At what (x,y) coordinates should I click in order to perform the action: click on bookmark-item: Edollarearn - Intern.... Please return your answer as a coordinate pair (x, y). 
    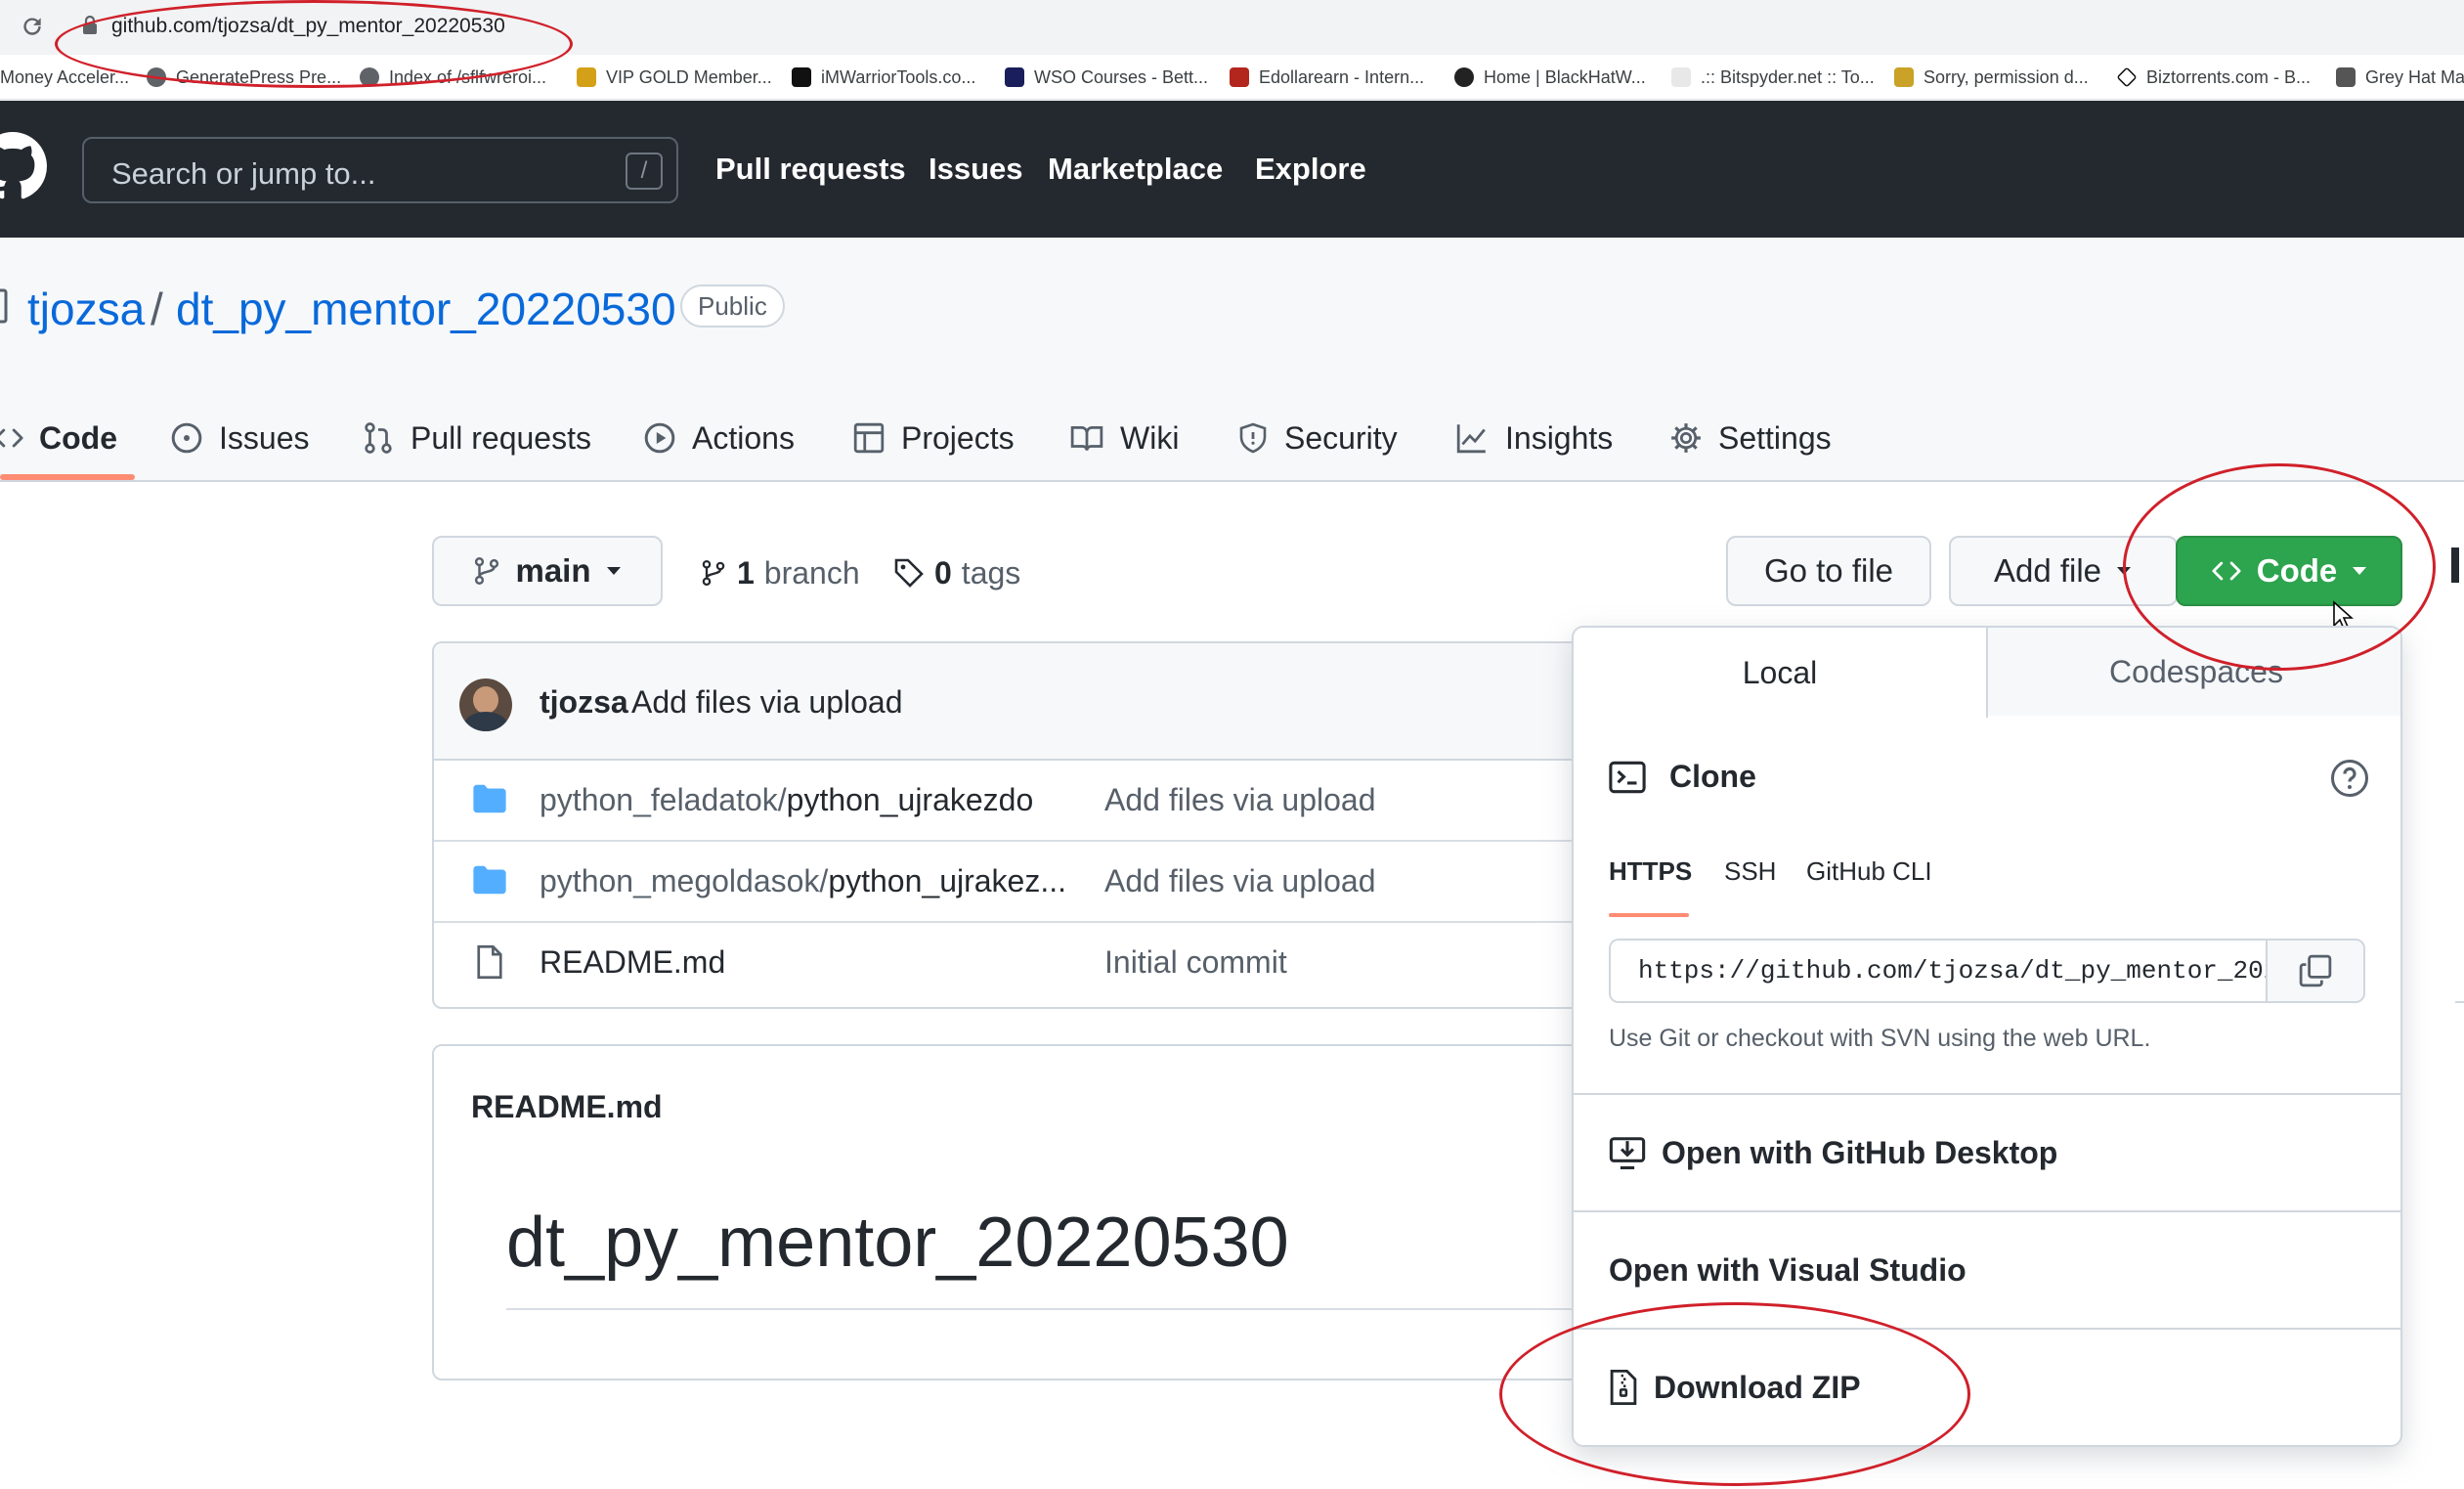
    Looking at the image, I should click on (1327, 78).